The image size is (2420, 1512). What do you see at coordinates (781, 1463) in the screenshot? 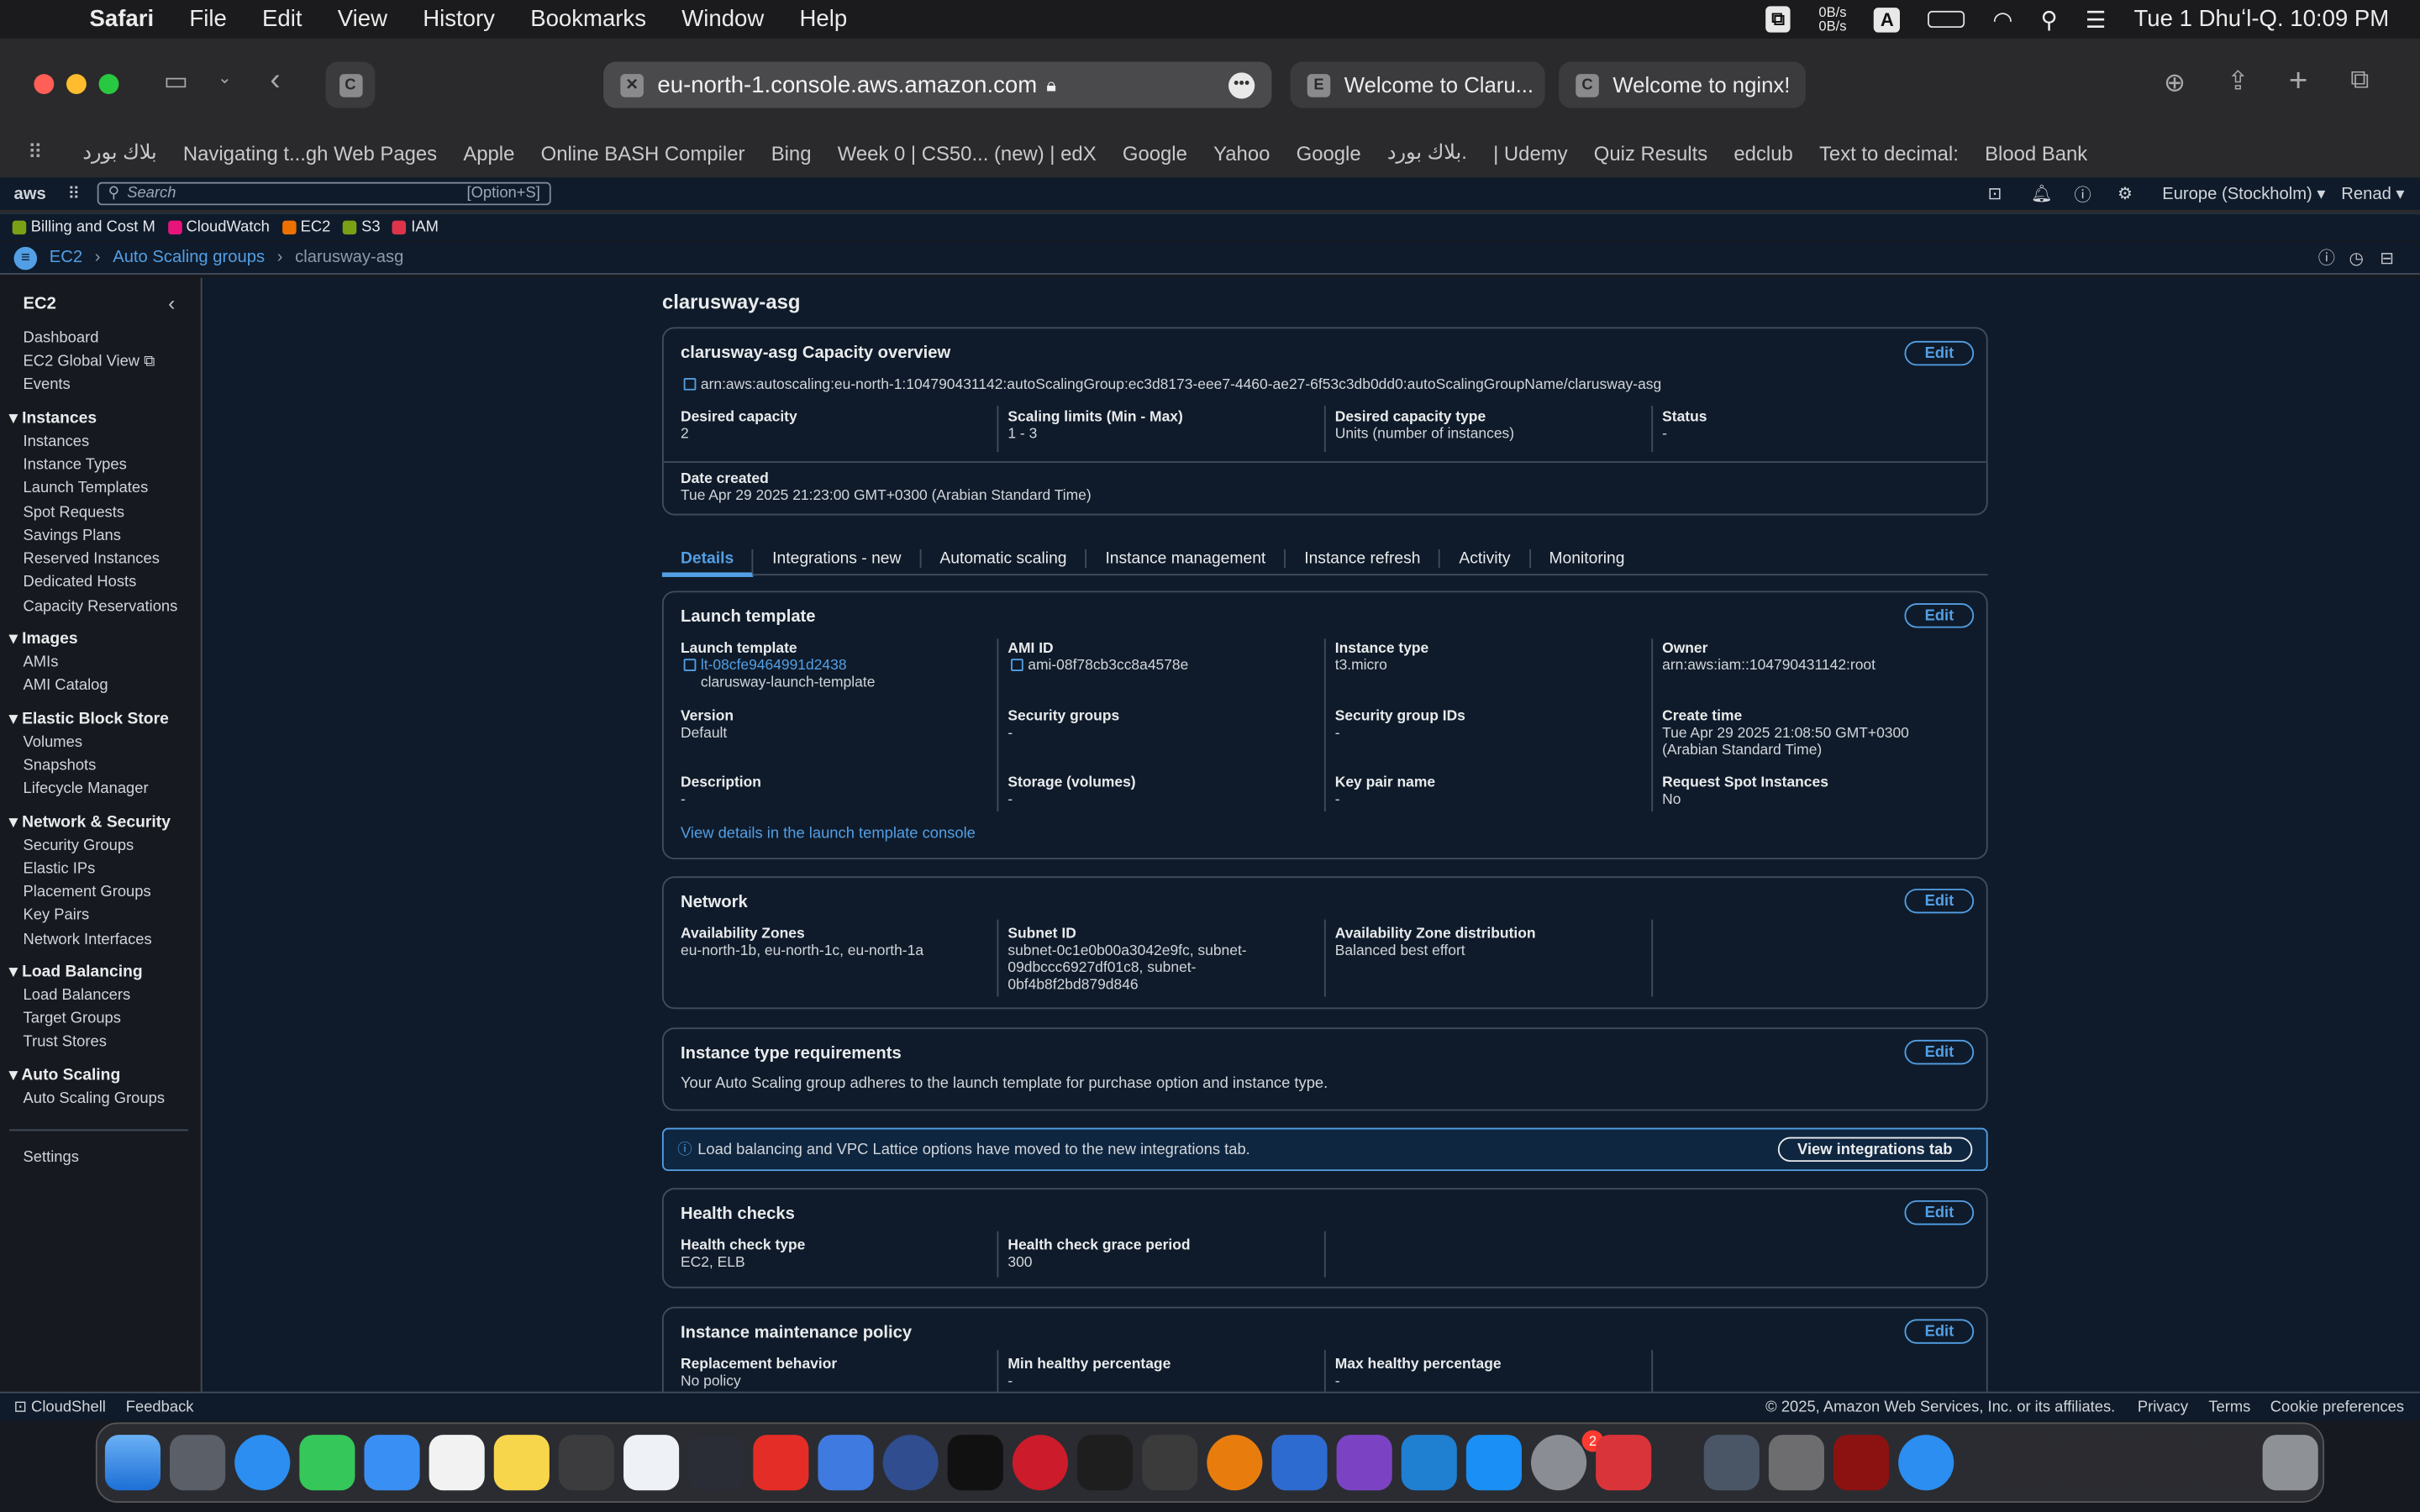
I see `youtube-icon` at bounding box center [781, 1463].